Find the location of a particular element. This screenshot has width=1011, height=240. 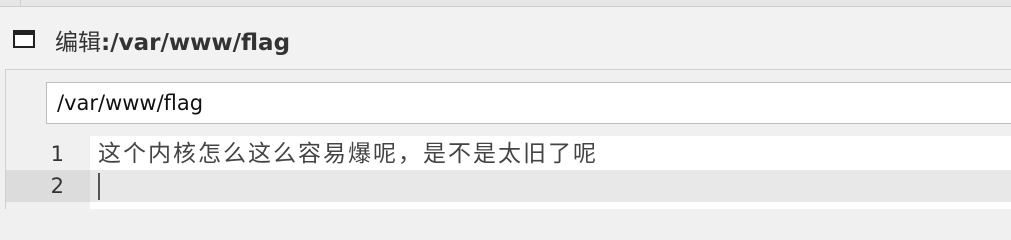

editor-line: 1 这个内核怎么这么容易爆呢，是不是太旧了呢 is located at coordinates (508, 154).